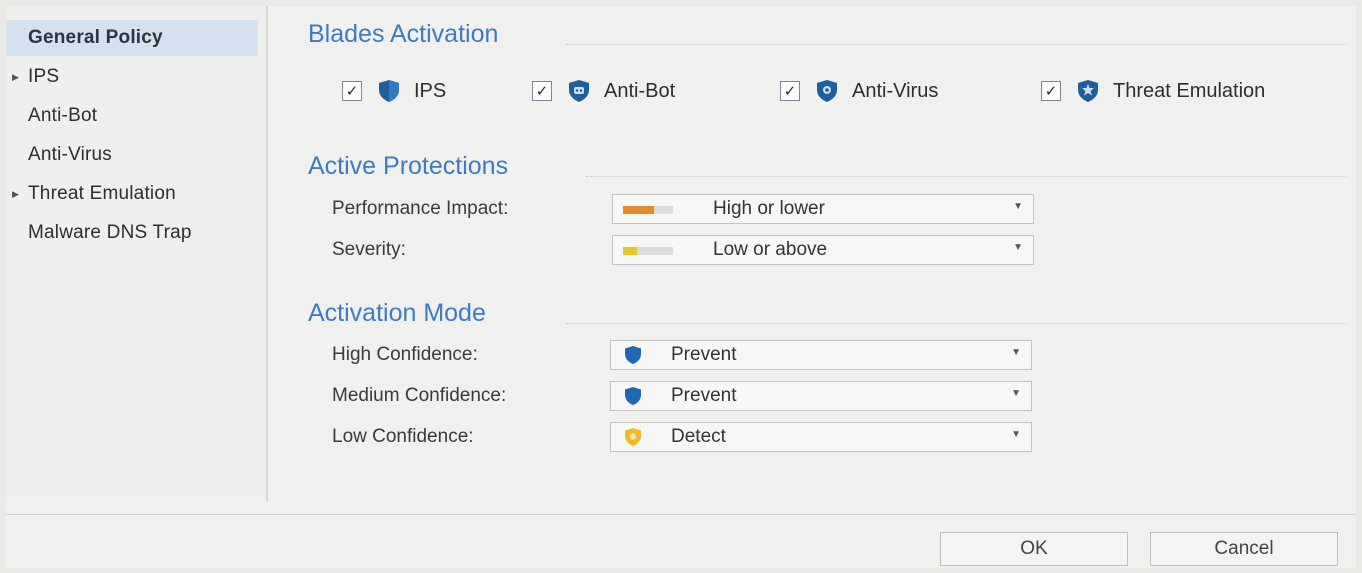 The width and height of the screenshot is (1362, 573). Describe the element at coordinates (95, 37) in the screenshot. I see `sidebar-item-label: General Policy` at that location.